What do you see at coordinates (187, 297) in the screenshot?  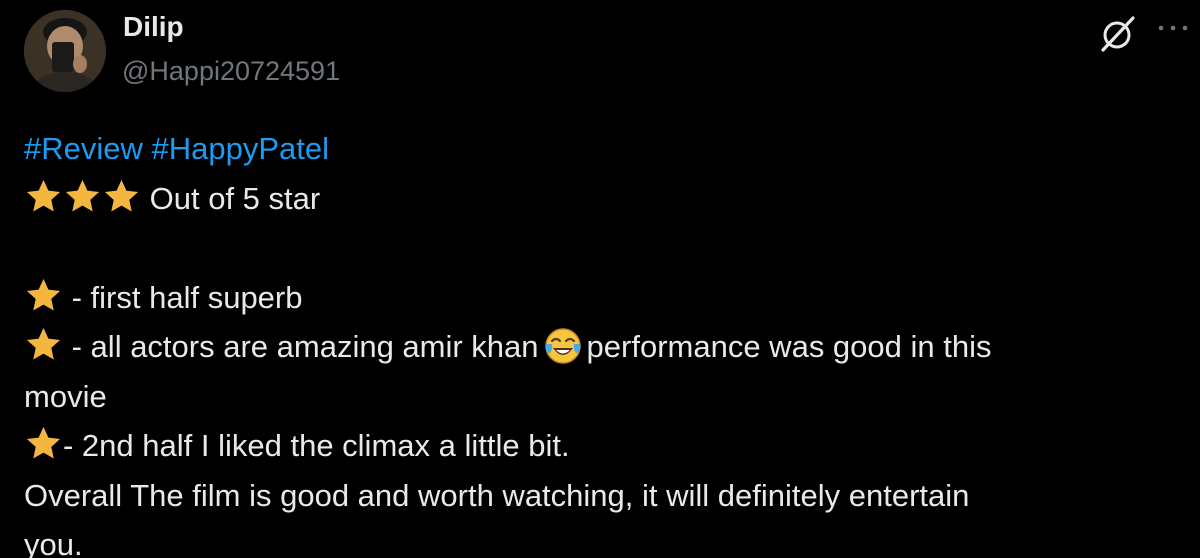 I see `point-text: - first half superb` at bounding box center [187, 297].